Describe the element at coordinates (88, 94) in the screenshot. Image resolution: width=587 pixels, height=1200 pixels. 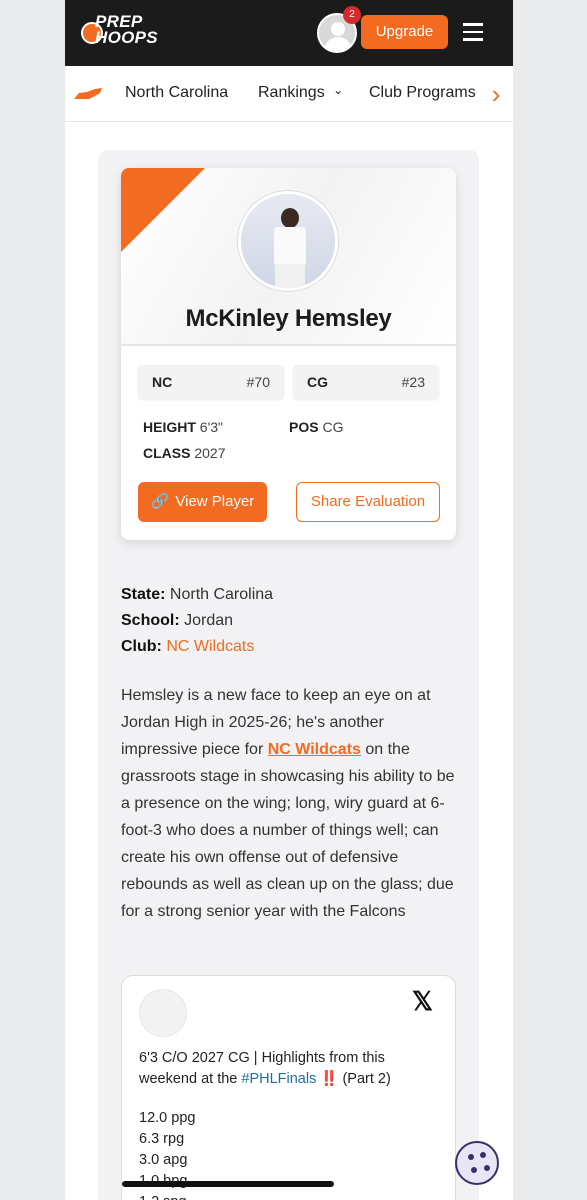
I see `north-carolina-state-icon` at that location.